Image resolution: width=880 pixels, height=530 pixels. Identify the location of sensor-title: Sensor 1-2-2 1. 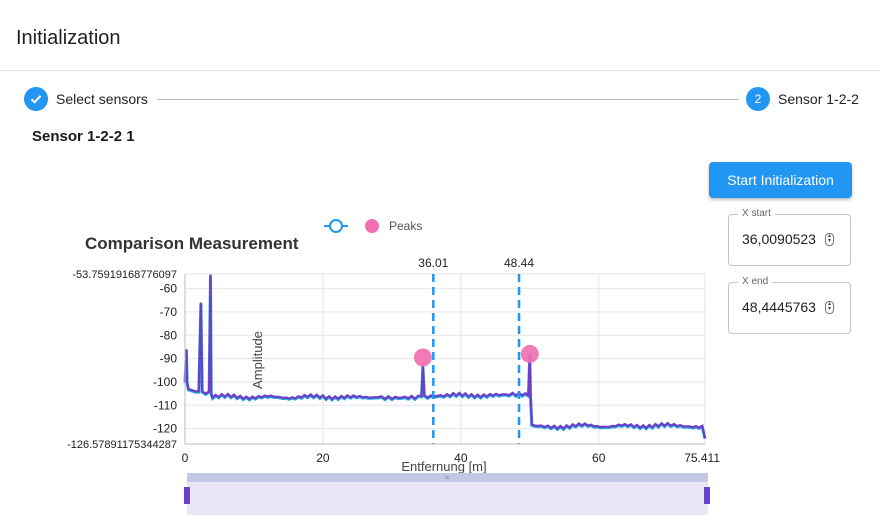
(83, 136).